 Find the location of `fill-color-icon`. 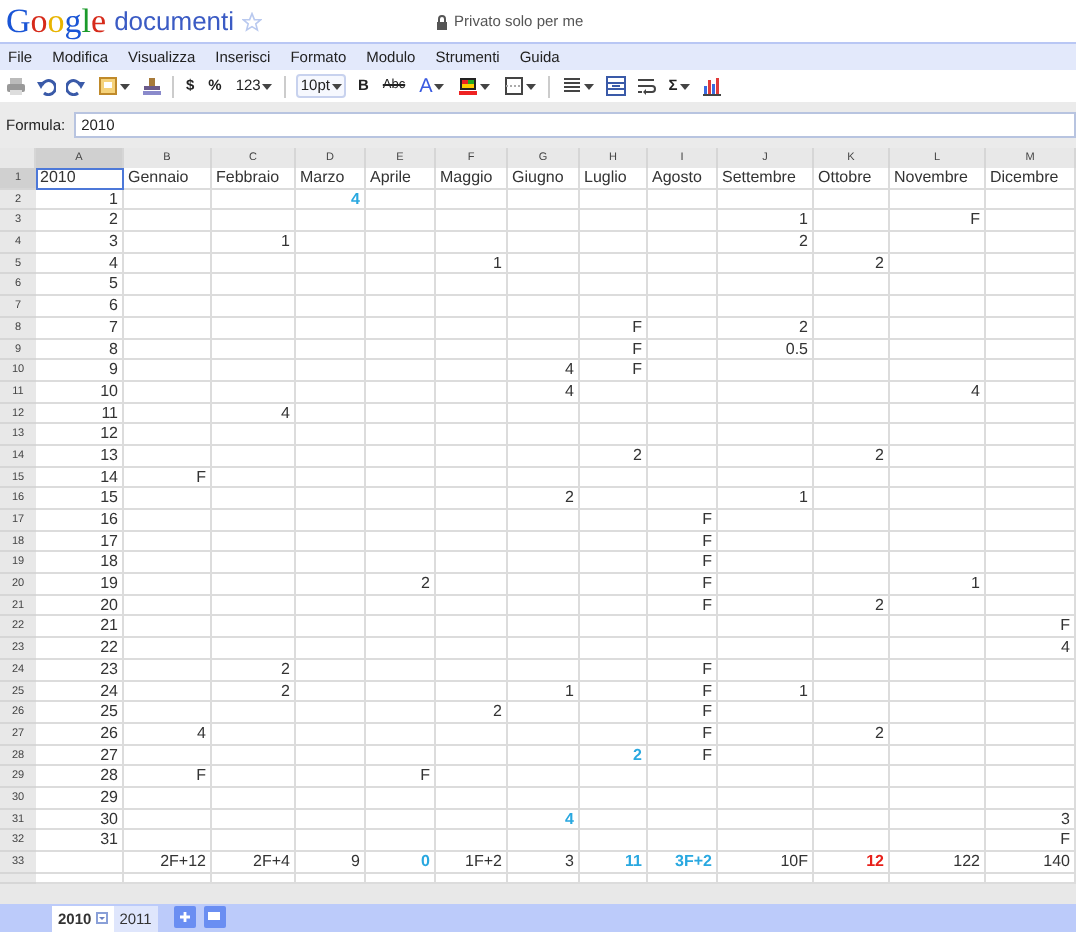

fill-color-icon is located at coordinates (468, 86).